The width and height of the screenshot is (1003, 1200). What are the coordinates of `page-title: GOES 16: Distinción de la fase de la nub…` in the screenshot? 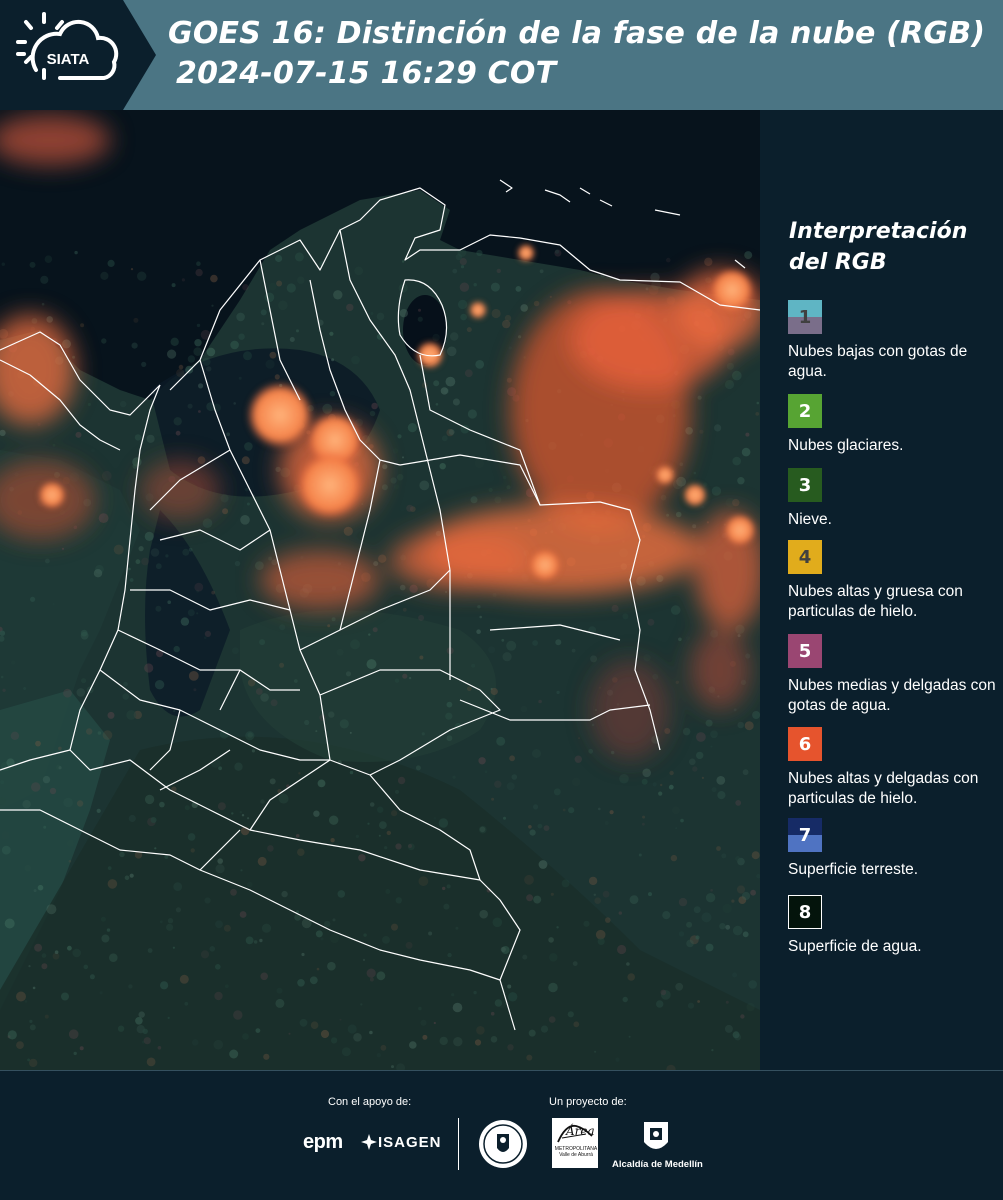 It's located at (583, 54).